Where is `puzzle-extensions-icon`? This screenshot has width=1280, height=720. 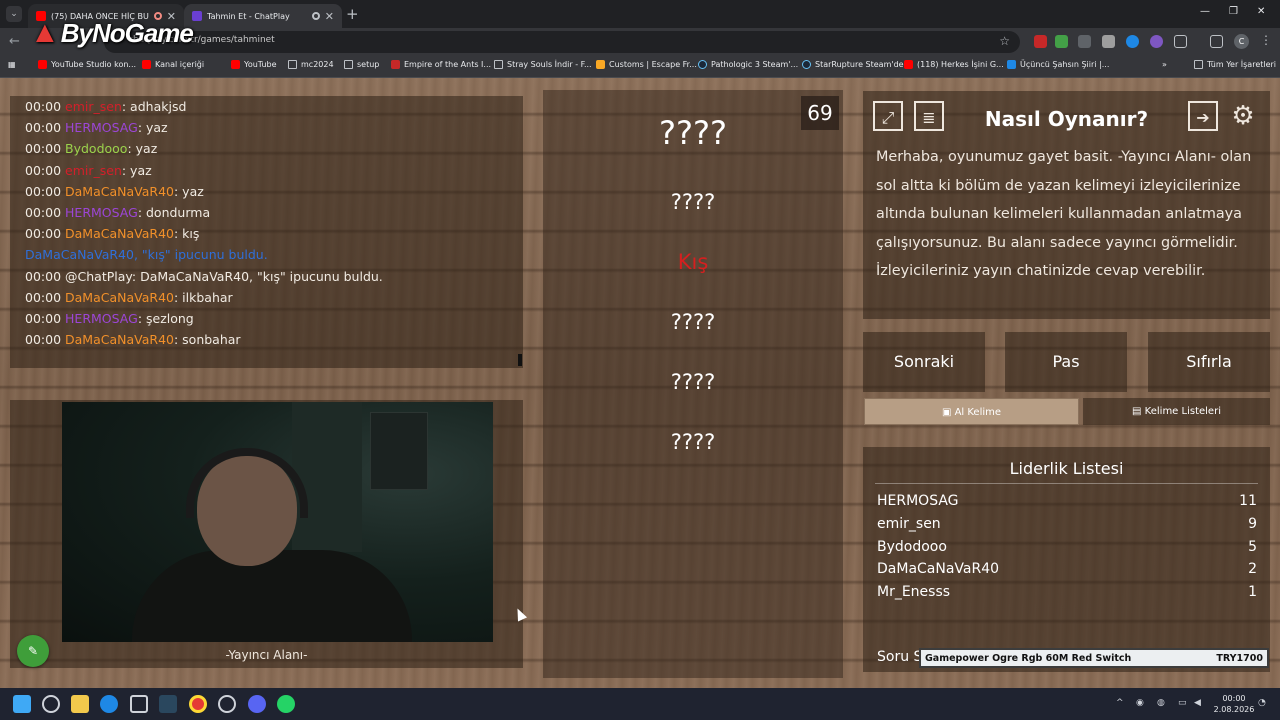 puzzle-extensions-icon is located at coordinates (1180, 41).